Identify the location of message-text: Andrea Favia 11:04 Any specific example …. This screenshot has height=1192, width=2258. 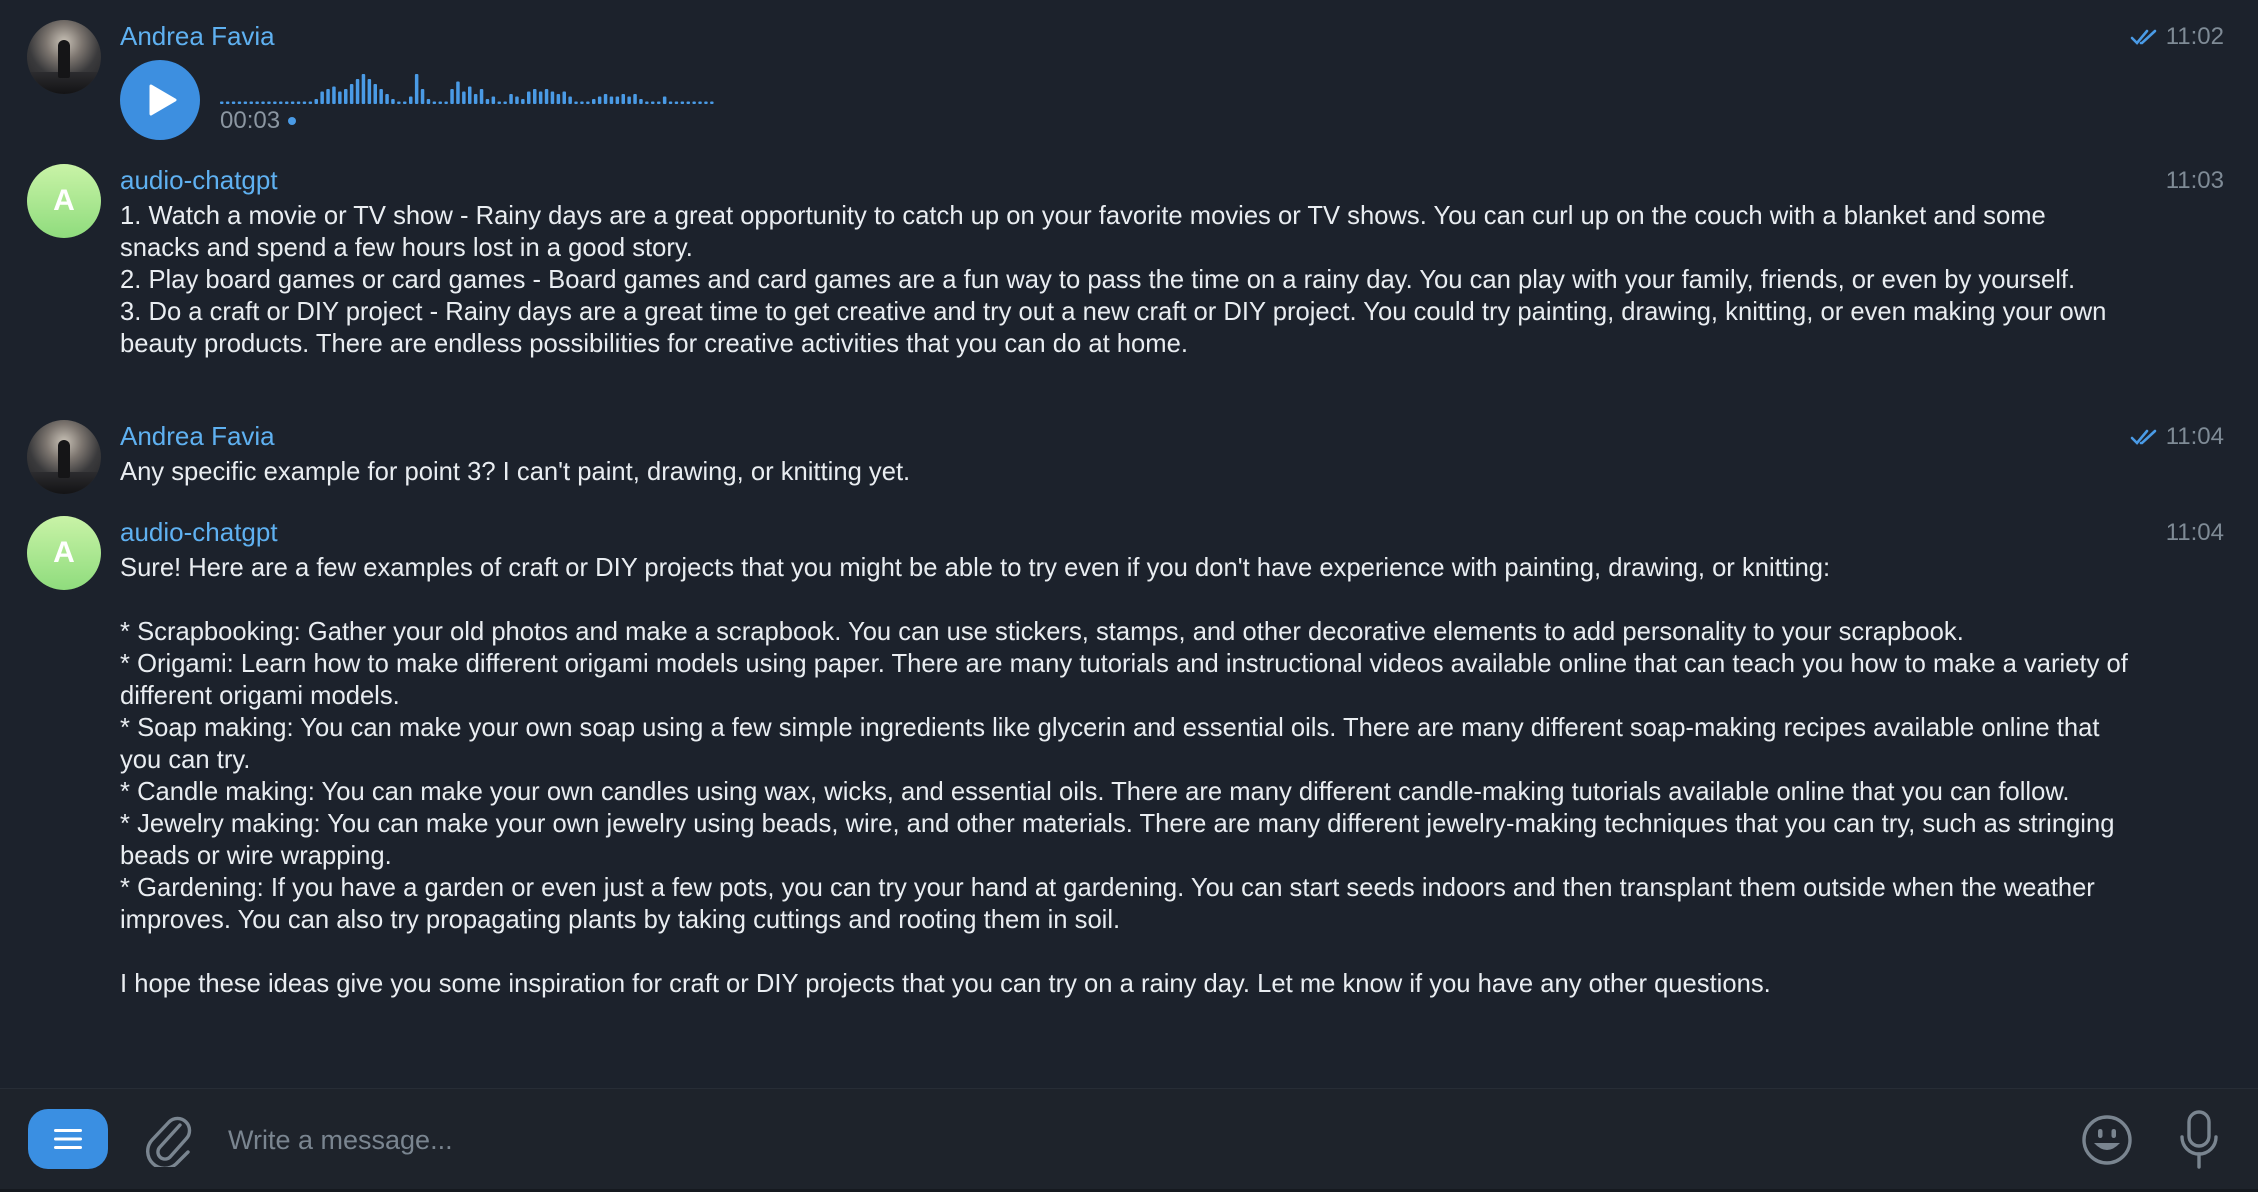
(1129, 460).